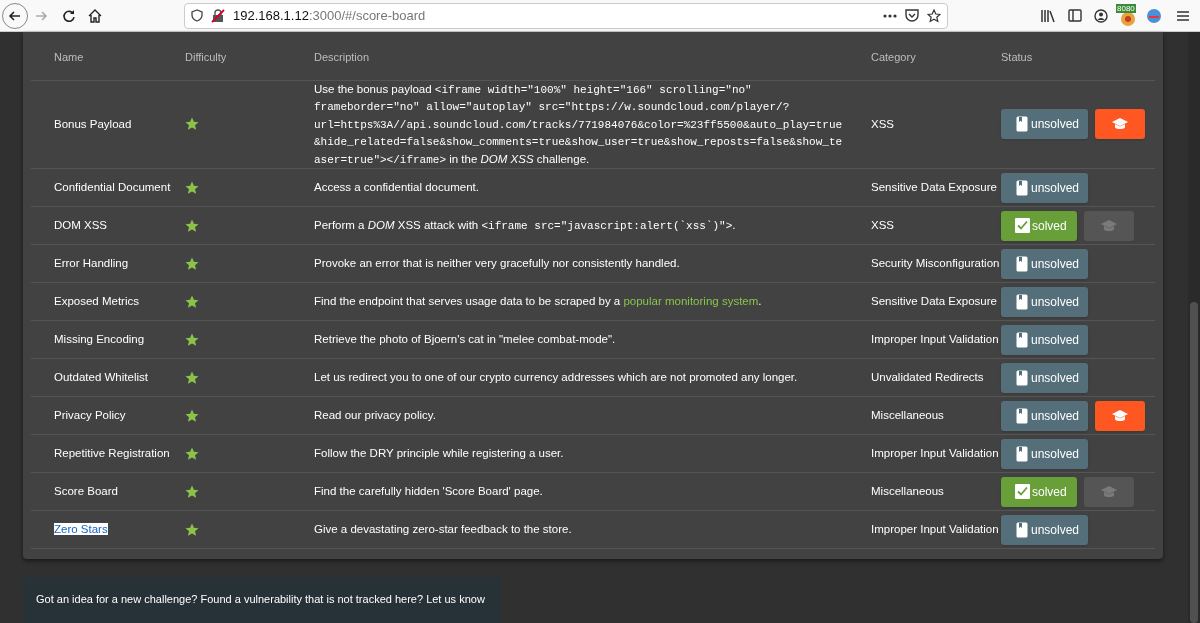 This screenshot has height=623, width=1200. Describe the element at coordinates (329, 15) in the screenshot. I see `url-text: 192.168.1.12:3000/#/score-board` at that location.